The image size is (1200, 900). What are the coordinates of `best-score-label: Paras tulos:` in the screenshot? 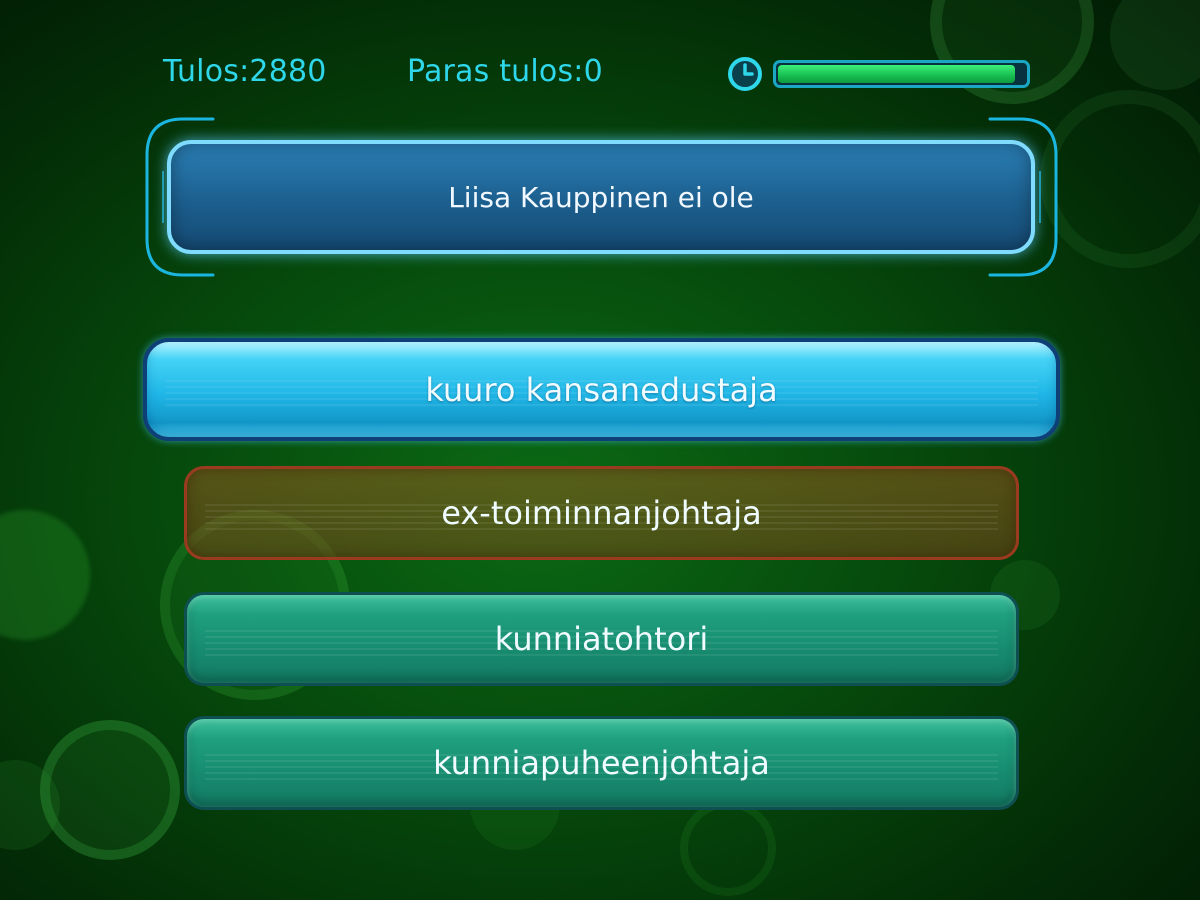 It's located at (495, 71).